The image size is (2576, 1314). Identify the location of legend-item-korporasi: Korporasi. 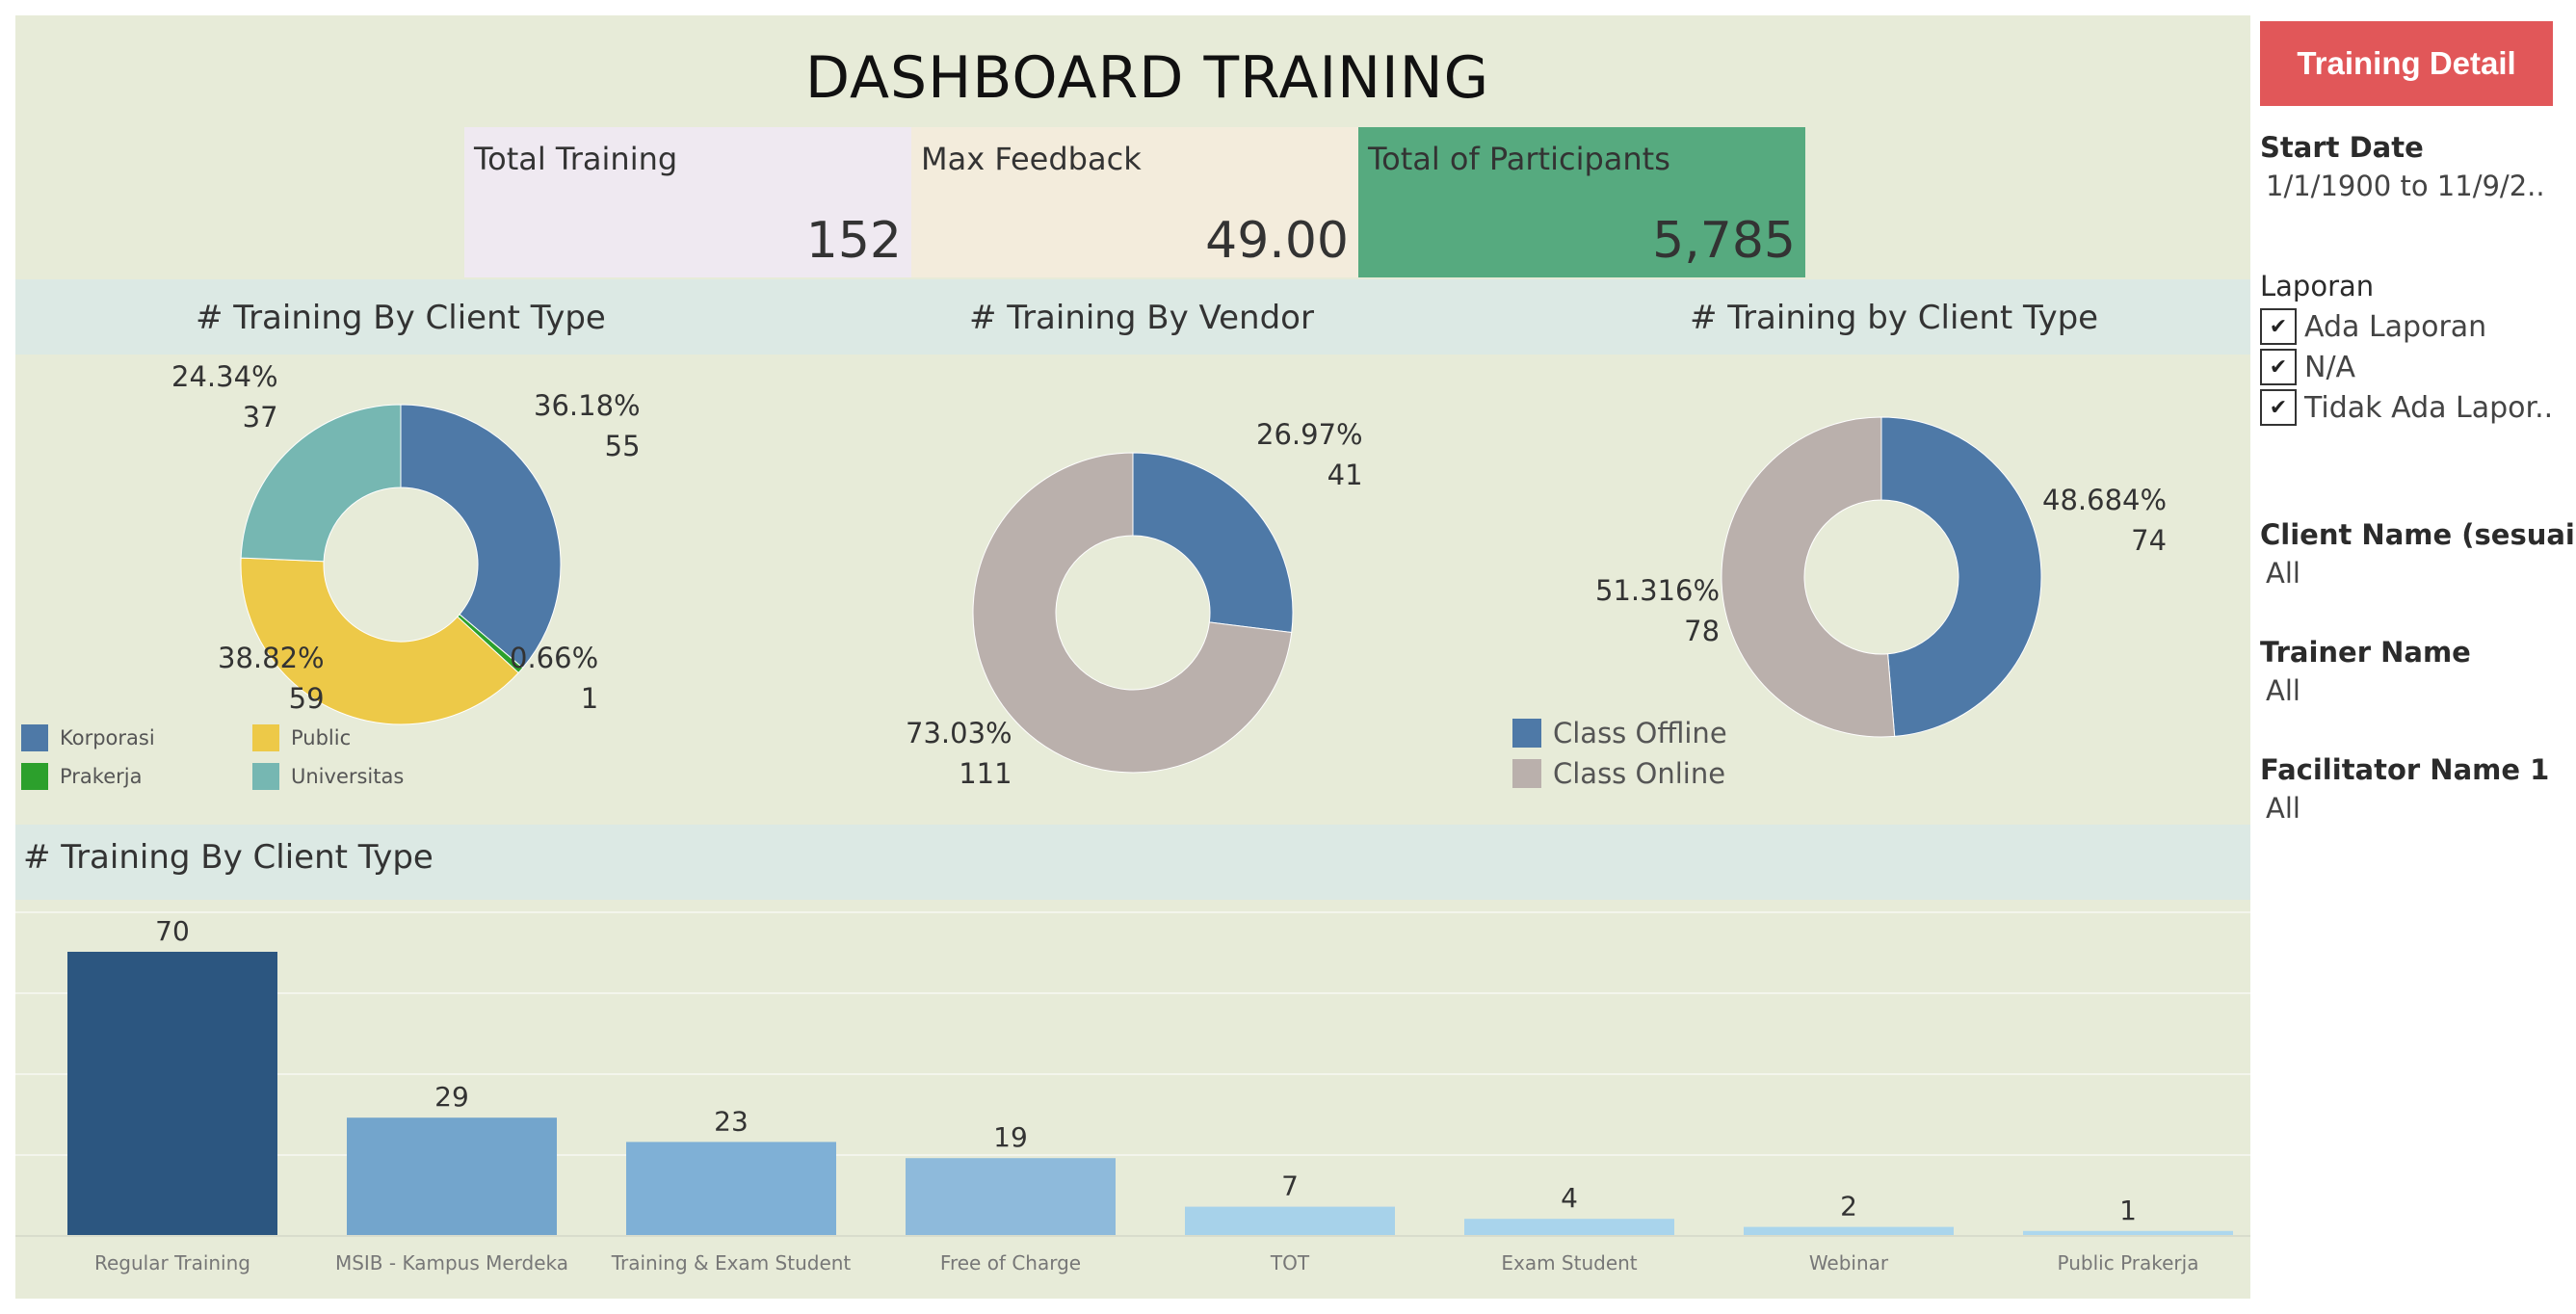
(88, 737).